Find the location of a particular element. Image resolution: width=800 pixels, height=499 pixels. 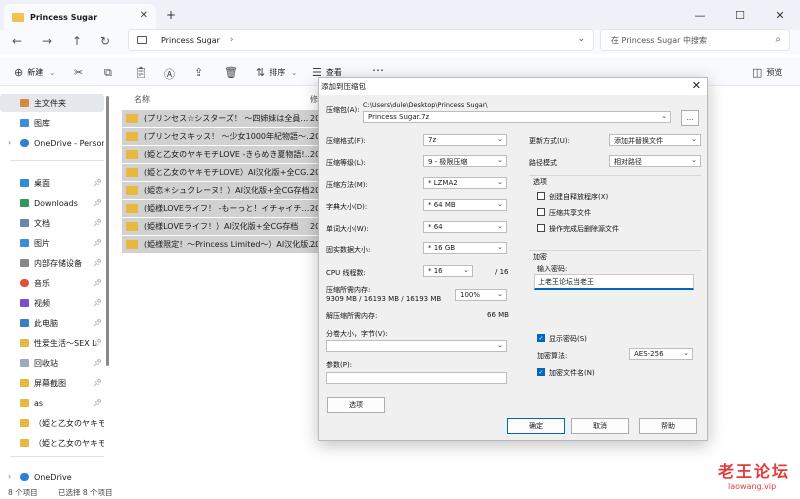

sidebar-item-videos: 视频 📌︎ is located at coordinates (52, 303).